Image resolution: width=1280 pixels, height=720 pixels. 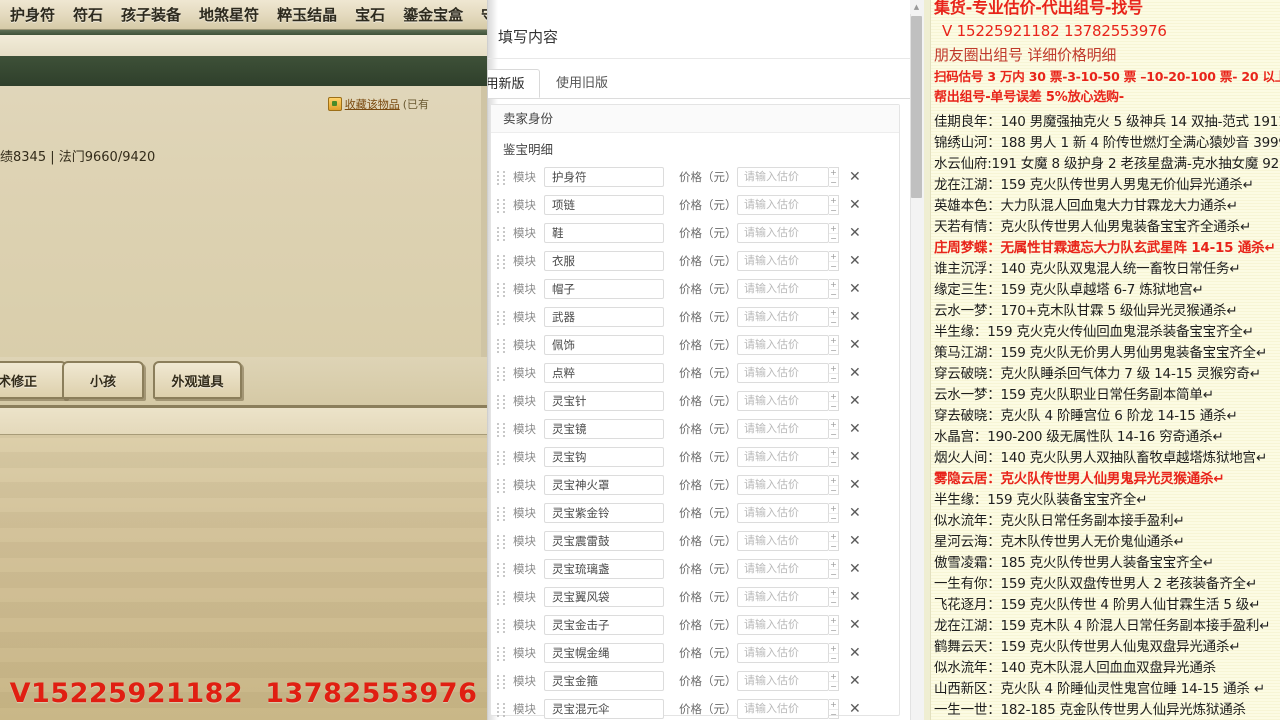 What do you see at coordinates (229, 14) in the screenshot?
I see `game-tab-3: 地煞星符` at bounding box center [229, 14].